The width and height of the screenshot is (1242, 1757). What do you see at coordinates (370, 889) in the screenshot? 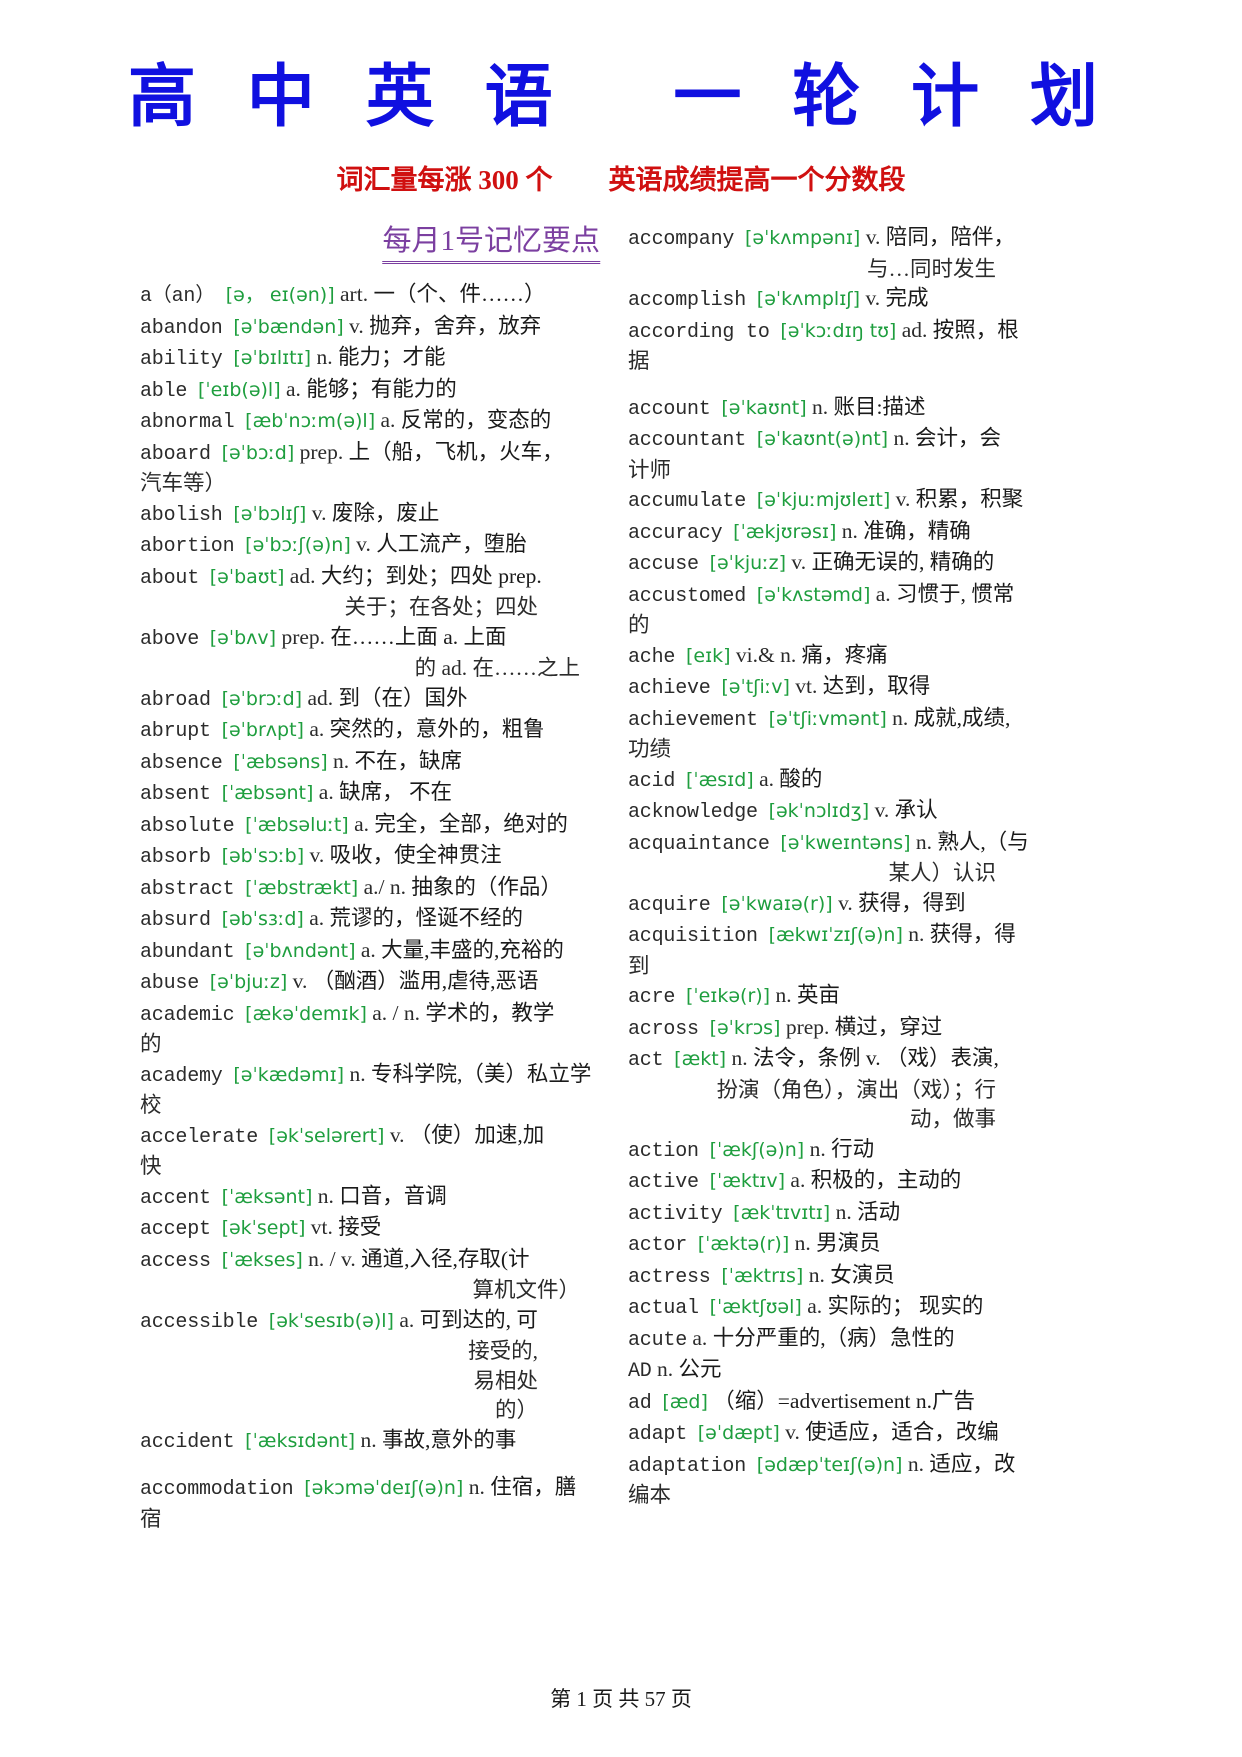
I see `vocab-entry: abstract [ˈæbstrækt] a./ n. 抽象的（作品）` at bounding box center [370, 889].